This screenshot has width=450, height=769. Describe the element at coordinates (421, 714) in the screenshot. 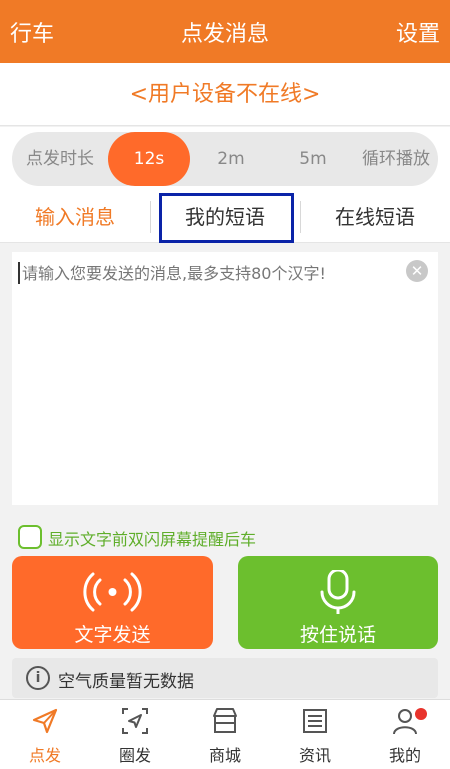

I see `notification-badge` at that location.